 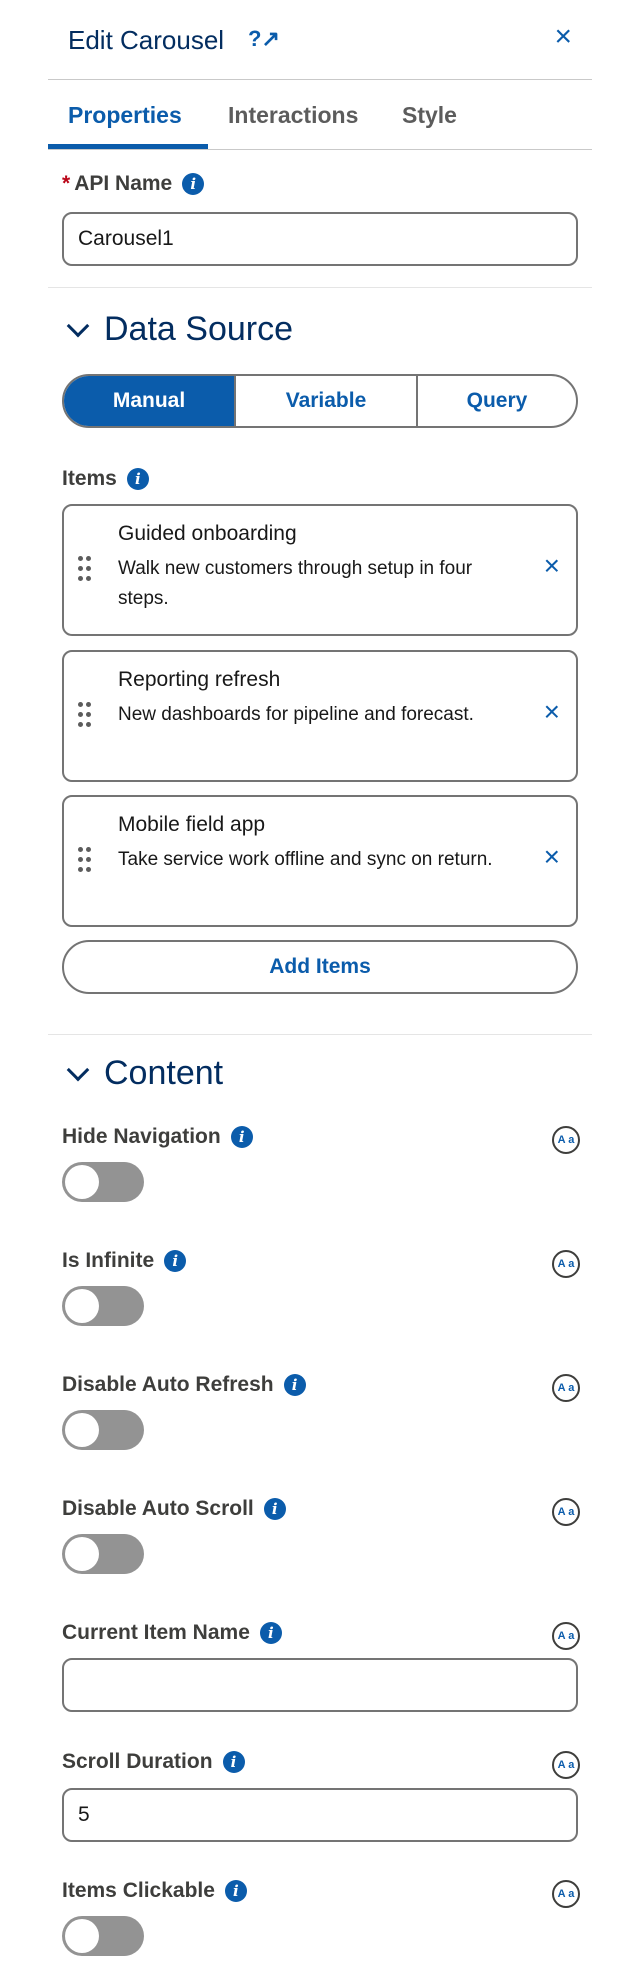 What do you see at coordinates (496, 401) in the screenshot?
I see `query-option: Query` at bounding box center [496, 401].